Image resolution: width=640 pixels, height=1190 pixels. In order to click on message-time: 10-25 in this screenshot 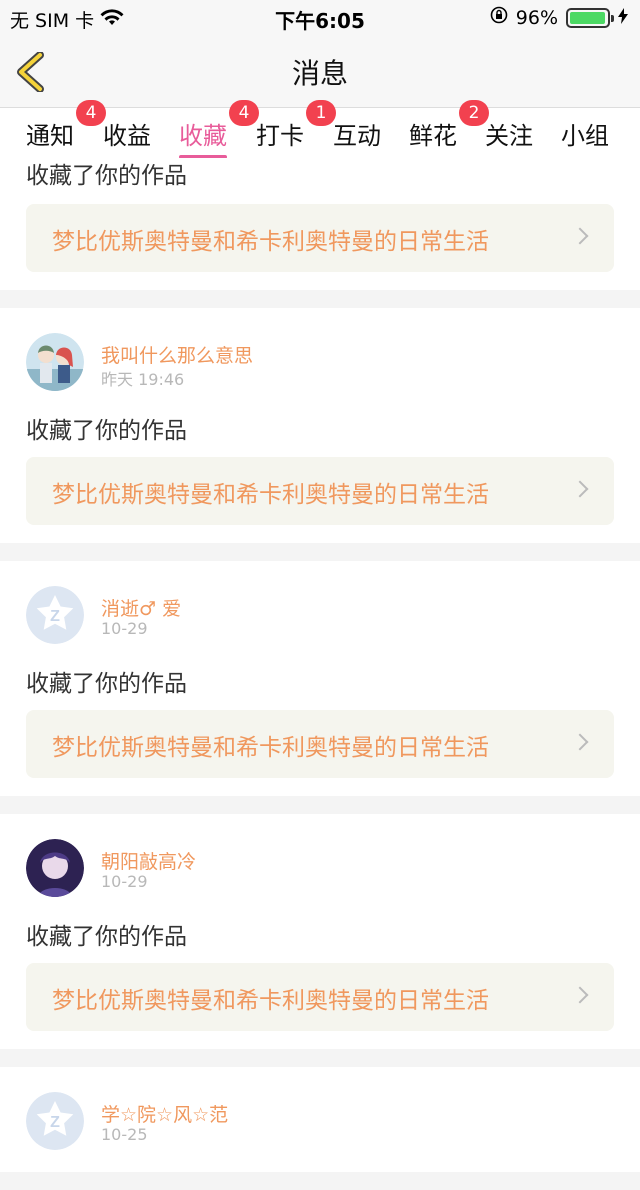, I will do `click(124, 1134)`.